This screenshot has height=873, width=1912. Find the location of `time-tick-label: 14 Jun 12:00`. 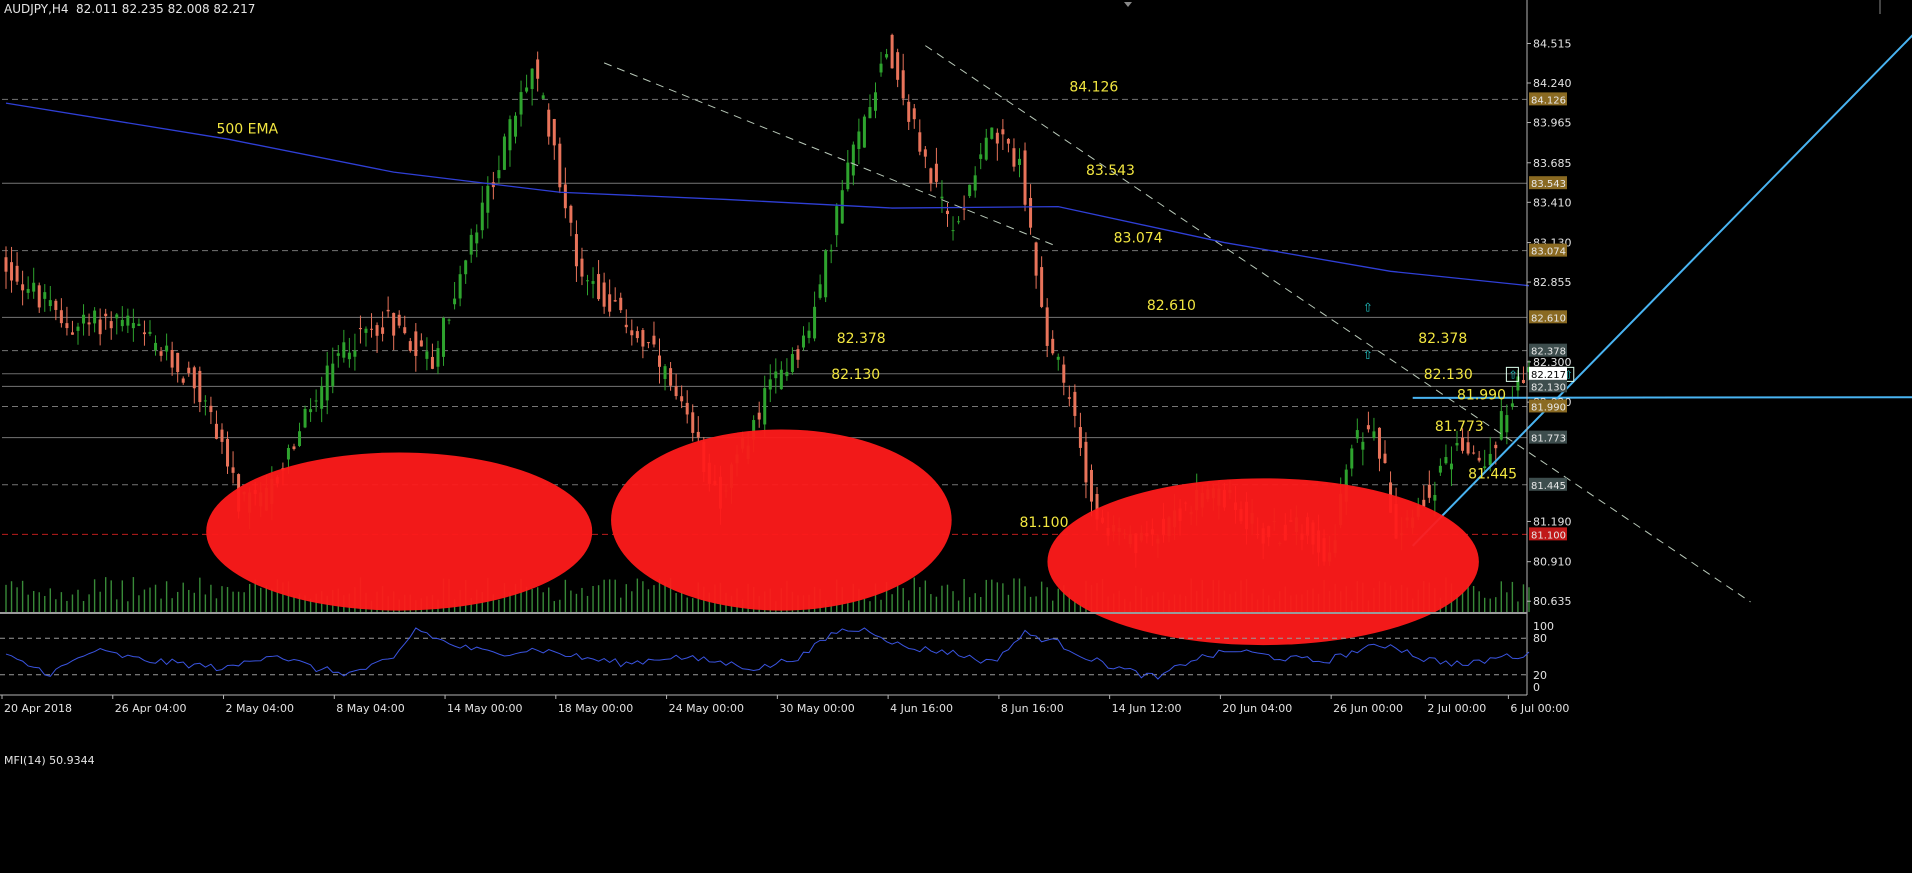

time-tick-label: 14 Jun 12:00 is located at coordinates (1147, 708).